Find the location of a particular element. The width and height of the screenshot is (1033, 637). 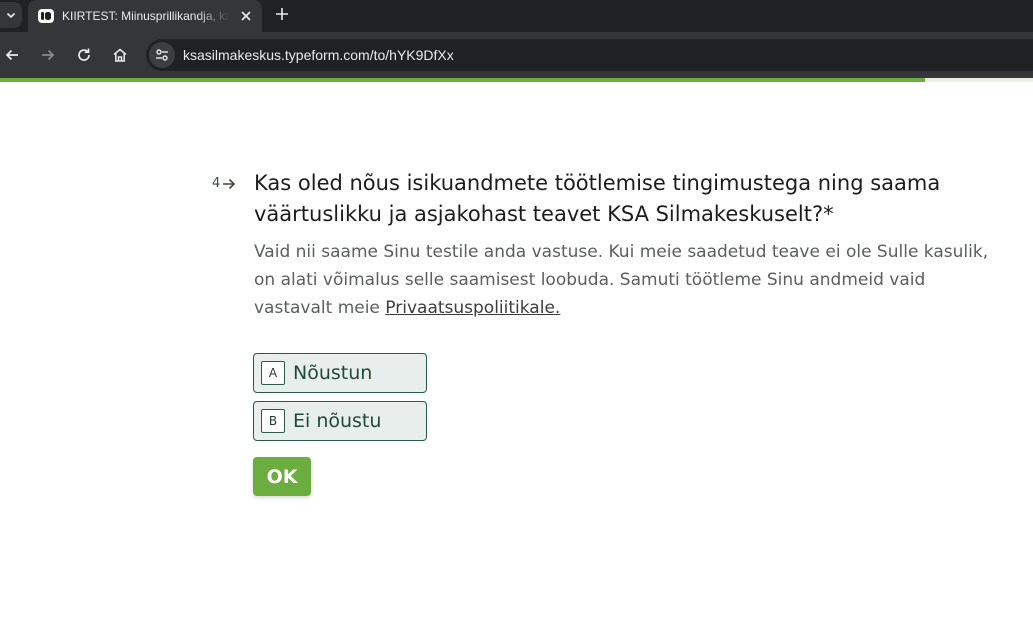

form-progress-bar is located at coordinates (516, 80).